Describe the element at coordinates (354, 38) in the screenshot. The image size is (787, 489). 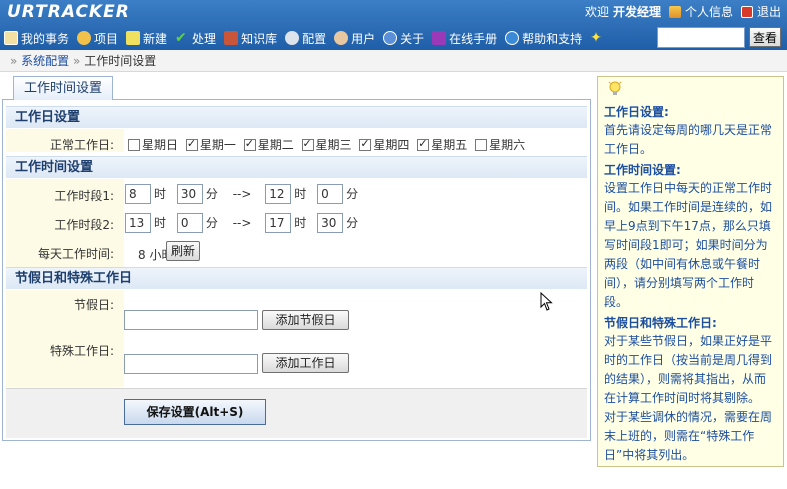
I see `nav-users: 用户` at that location.